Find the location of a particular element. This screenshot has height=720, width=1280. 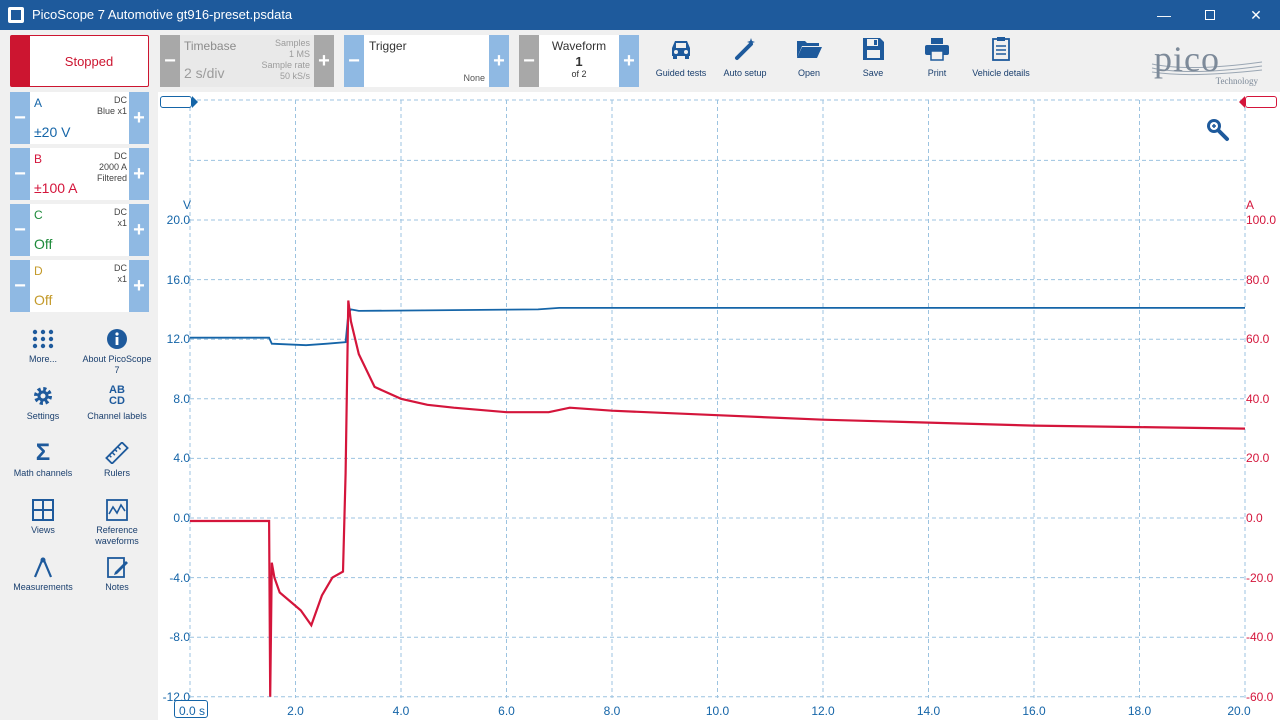

channel-b-marker-arrow-icon is located at coordinates (1242, 102).